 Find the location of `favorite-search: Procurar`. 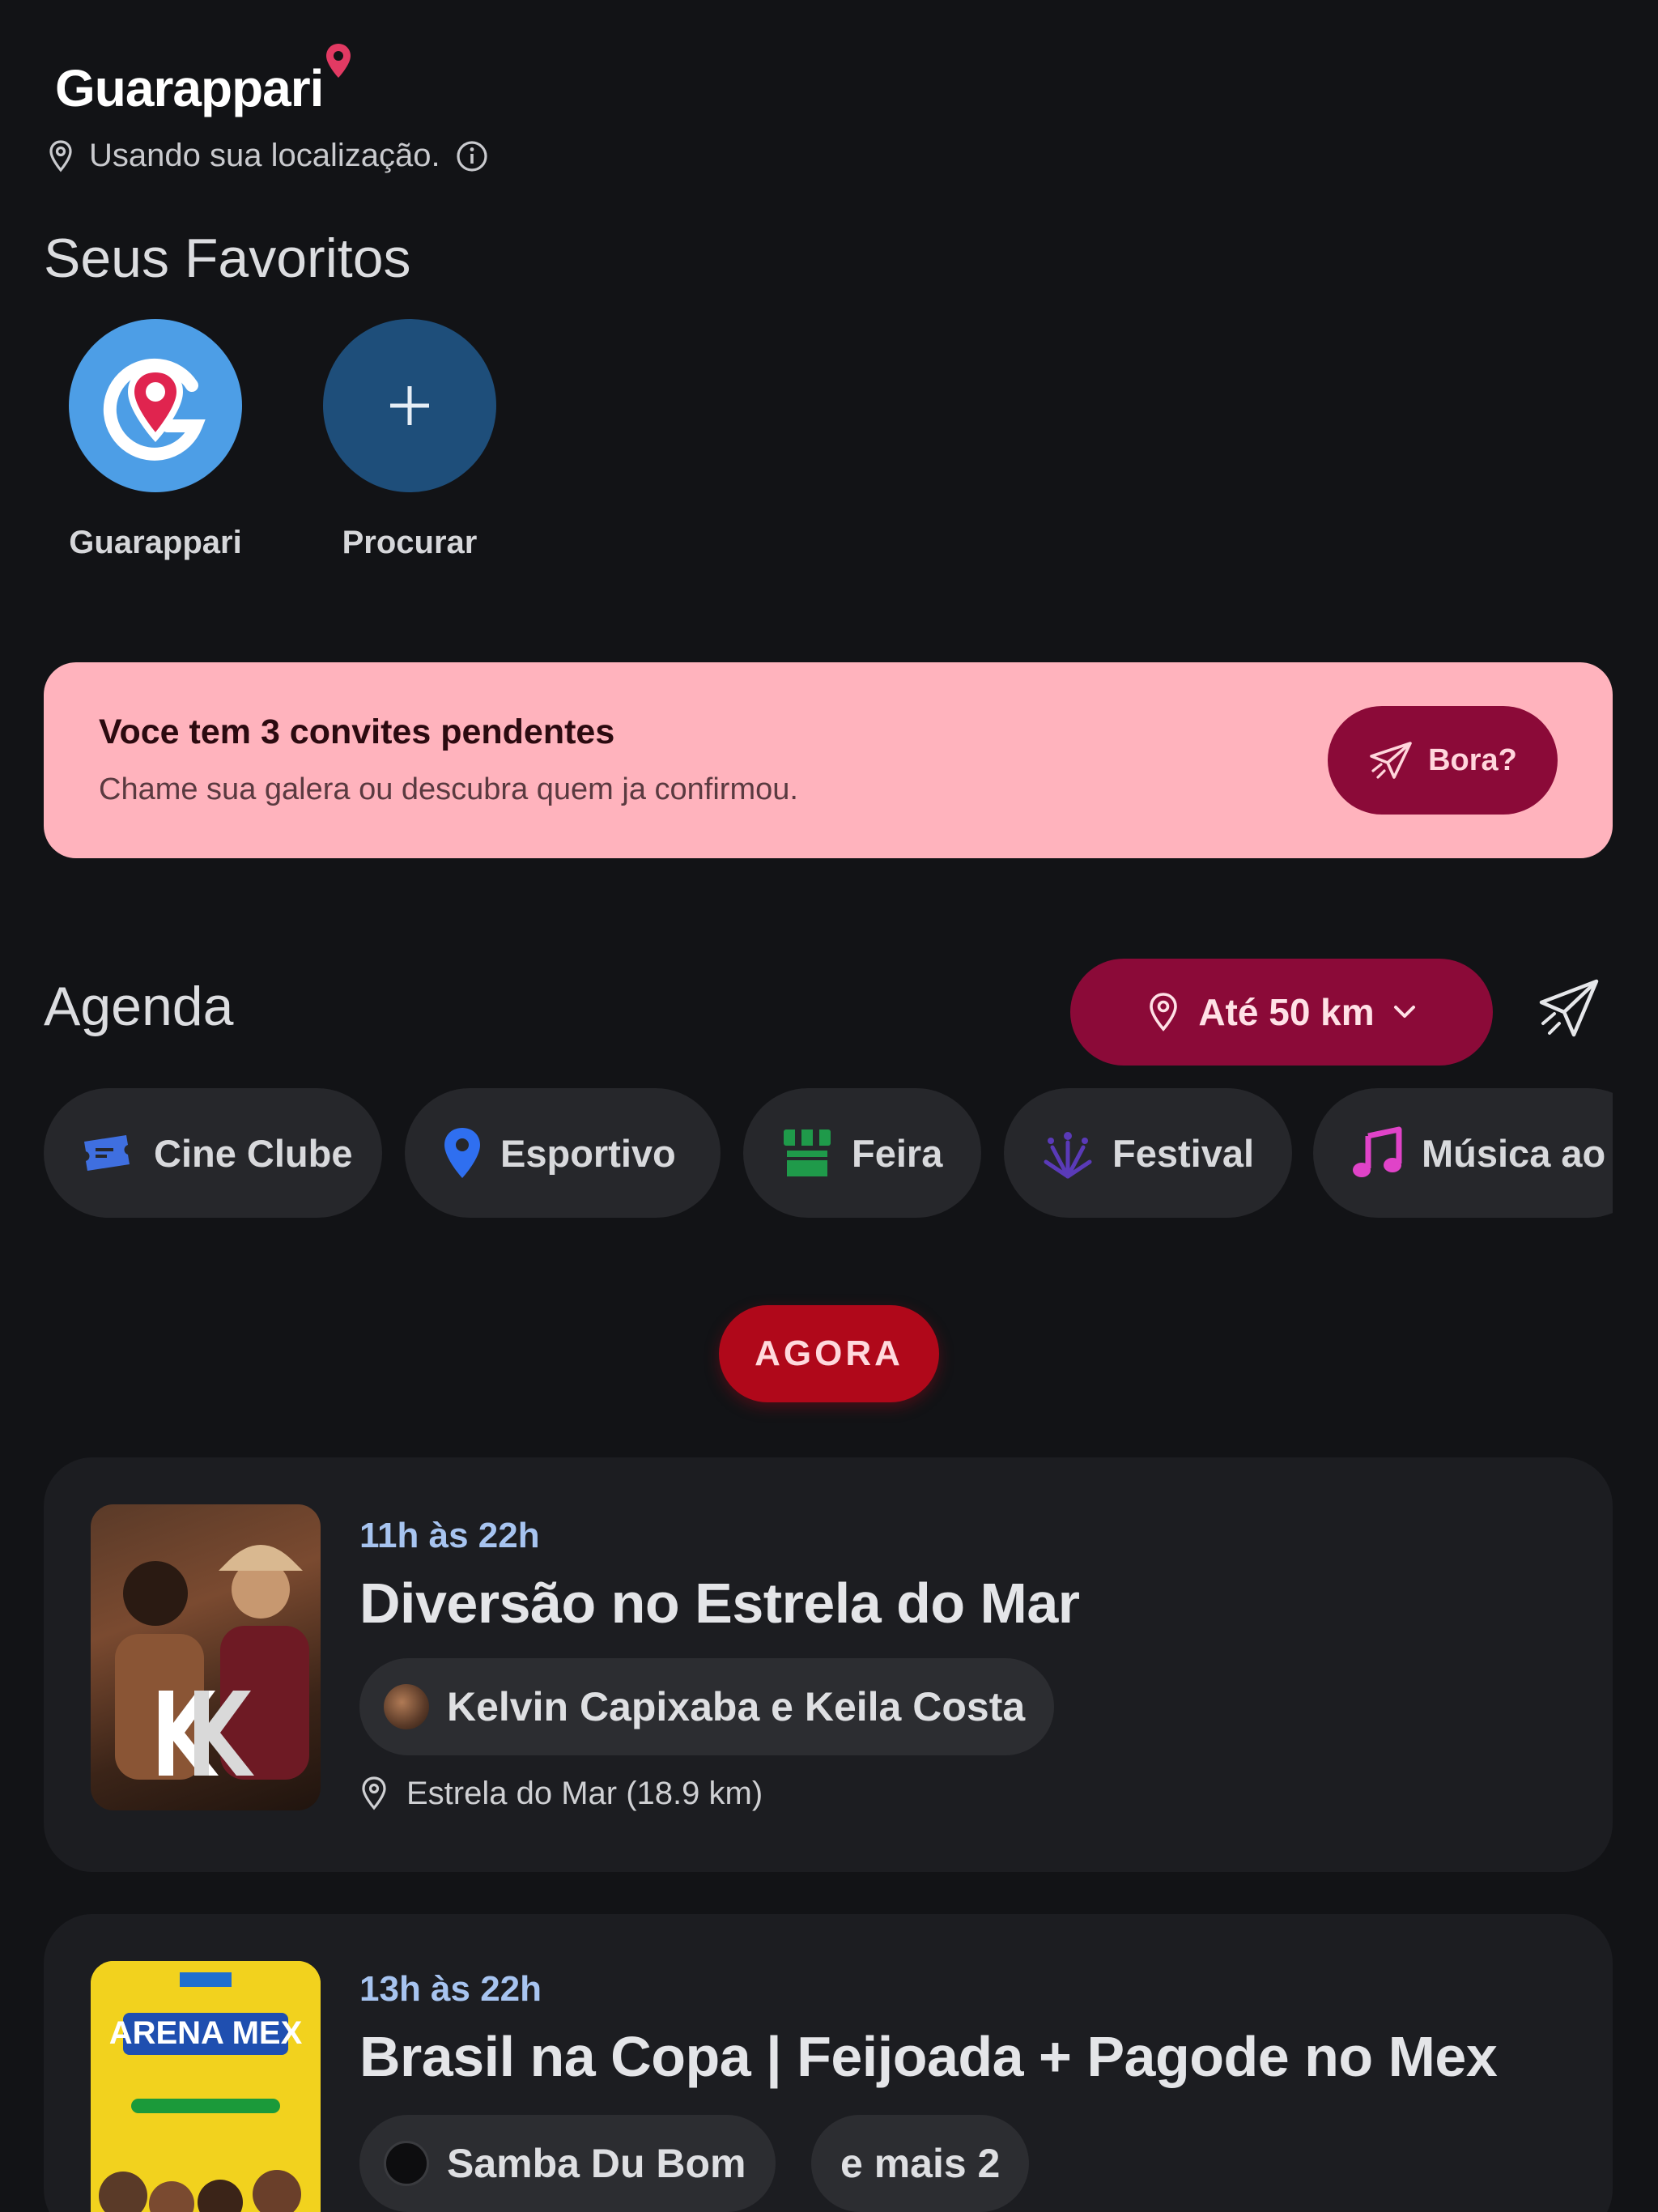

favorite-search: Procurar is located at coordinates (410, 440).